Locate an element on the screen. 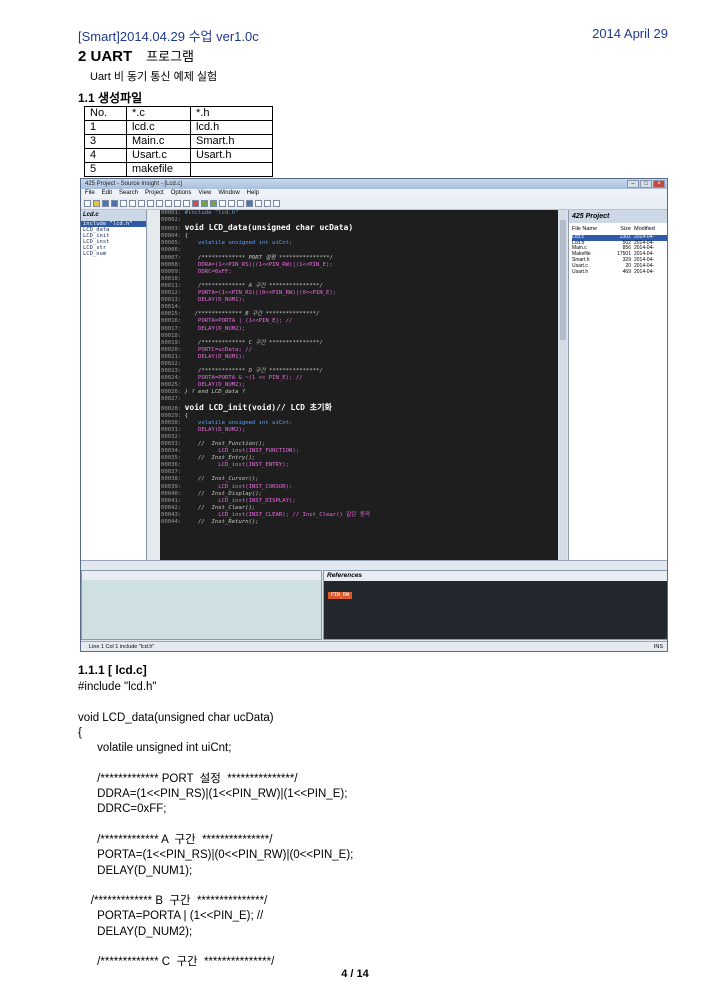 This screenshot has width=710, height=1004. menu-file: File is located at coordinates (90, 193).